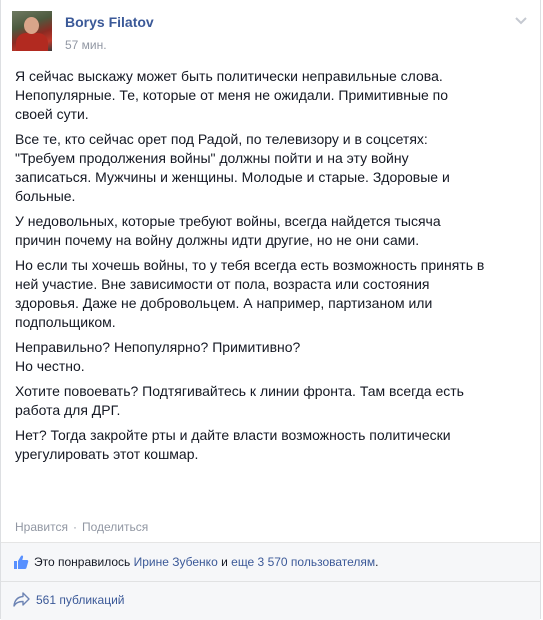 This screenshot has width=543, height=620. I want to click on other-likers-link: еще 3 570 пользователям, so click(303, 562).